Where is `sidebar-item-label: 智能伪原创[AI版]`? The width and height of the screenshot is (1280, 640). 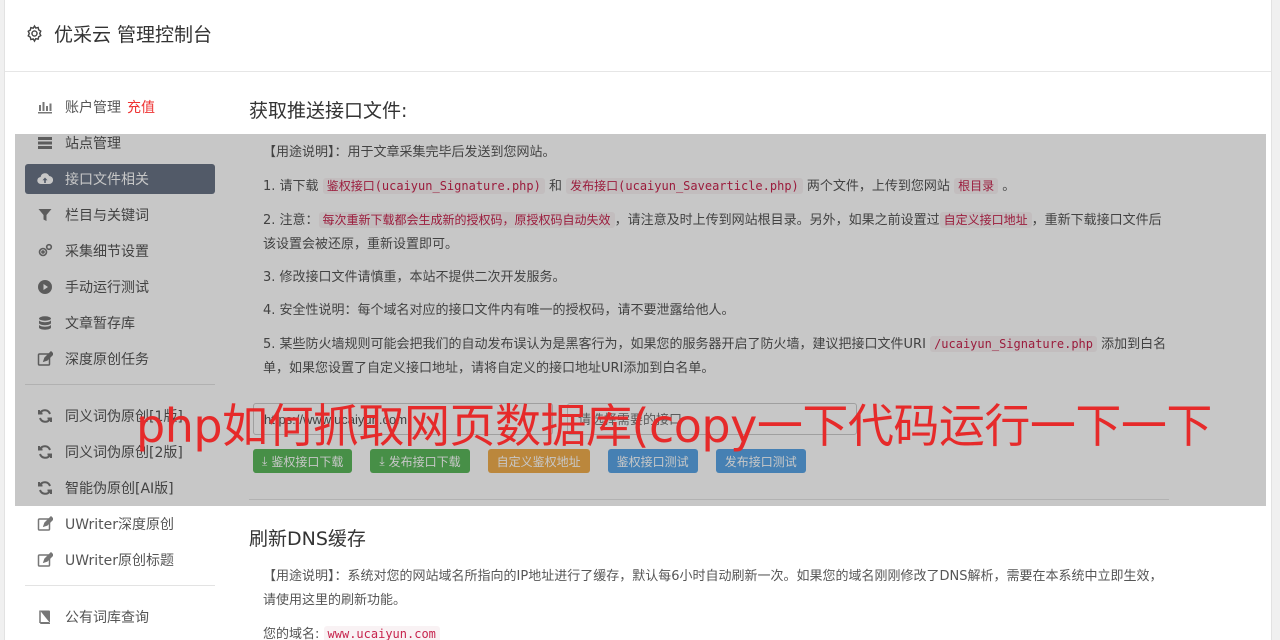
sidebar-item-label: 智能伪原创[AI版] is located at coordinates (119, 489).